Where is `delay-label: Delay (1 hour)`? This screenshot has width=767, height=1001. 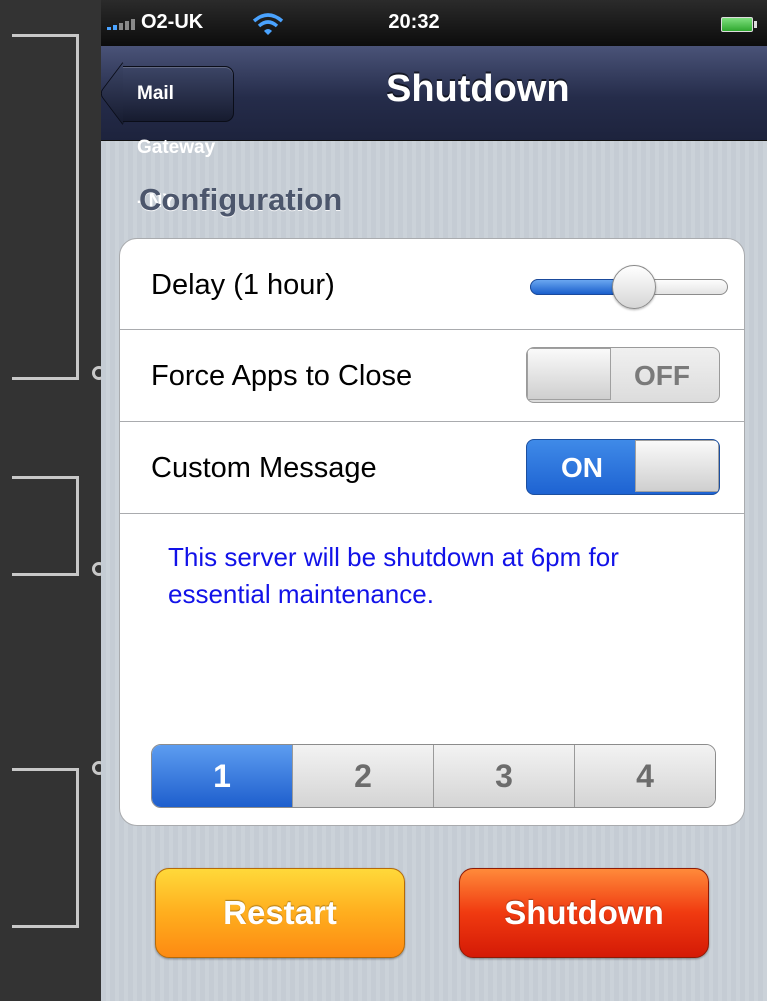 delay-label: Delay (1 hour) is located at coordinates (243, 285).